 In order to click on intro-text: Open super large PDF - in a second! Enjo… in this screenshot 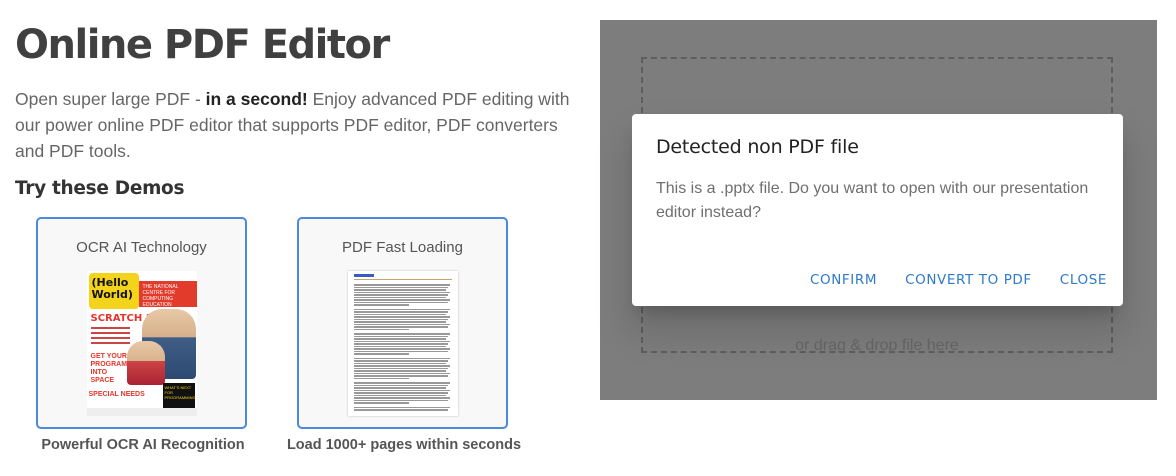, I will do `click(295, 125)`.